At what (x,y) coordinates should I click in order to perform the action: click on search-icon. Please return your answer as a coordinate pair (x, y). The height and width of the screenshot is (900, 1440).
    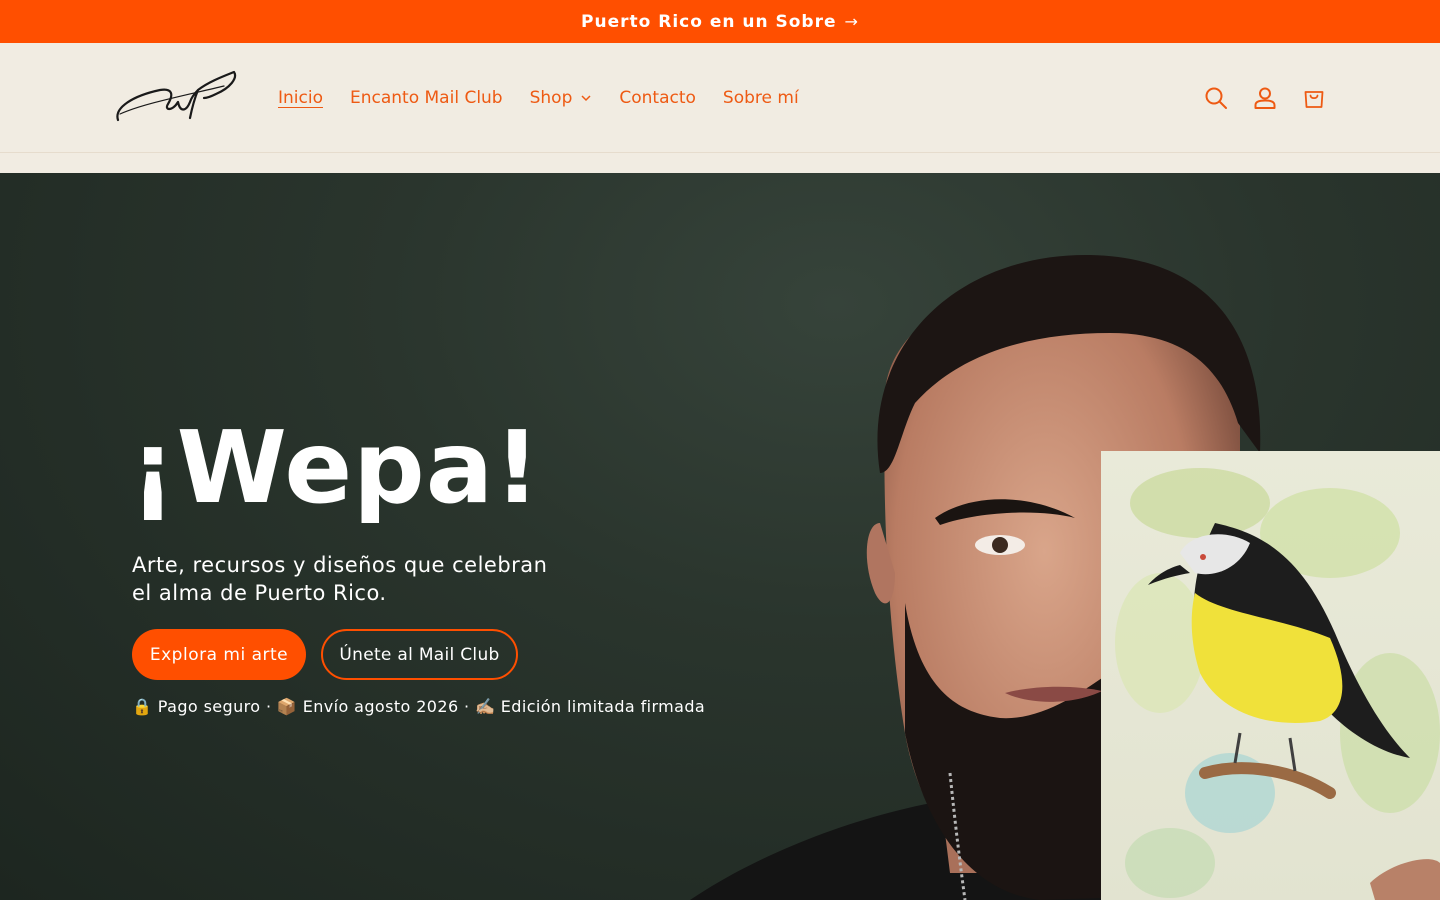
    Looking at the image, I should click on (1216, 98).